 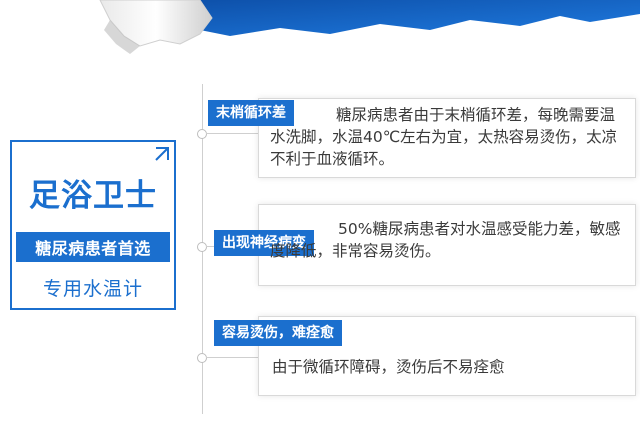 I want to click on torn-paper-banner, so click(x=369, y=27).